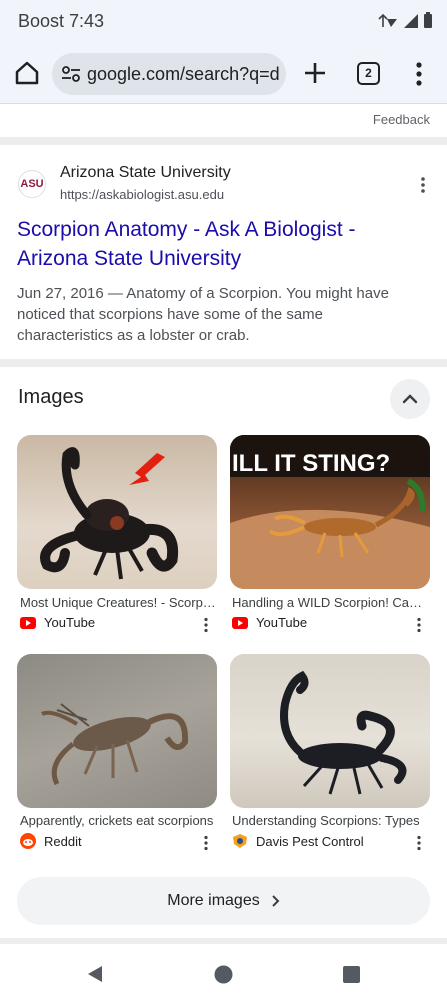  What do you see at coordinates (223, 22) in the screenshot?
I see `status-bar: Boost 7:43` at bounding box center [223, 22].